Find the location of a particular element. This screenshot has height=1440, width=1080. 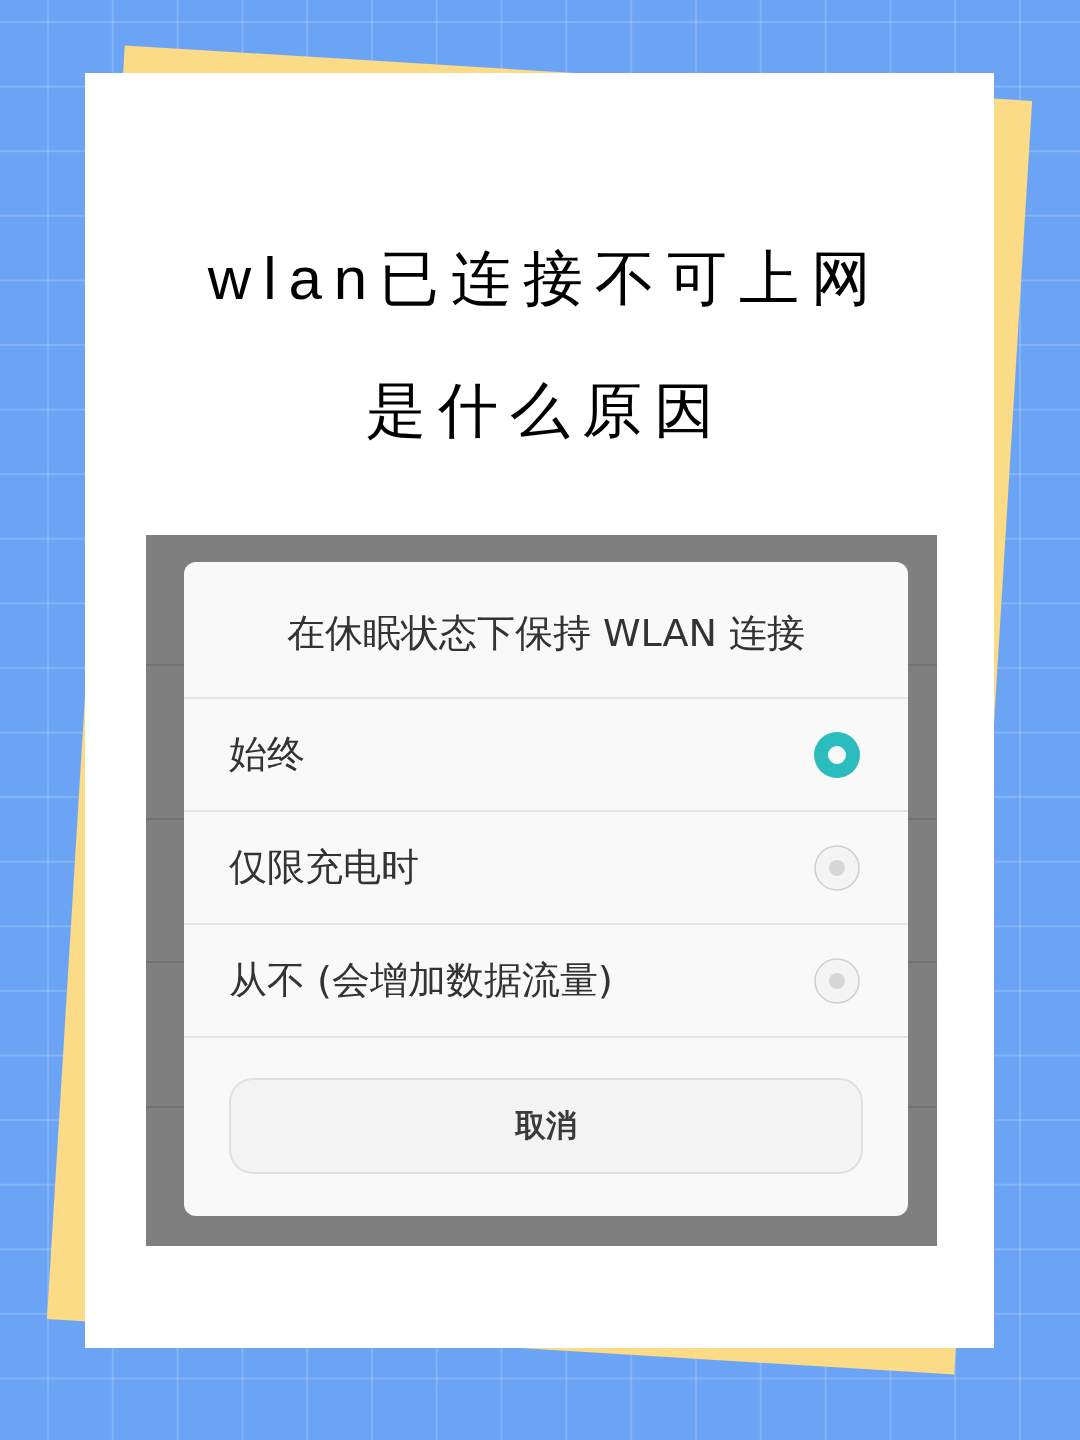

option-label: 从不 (会增加数据流量) is located at coordinates (421, 980).